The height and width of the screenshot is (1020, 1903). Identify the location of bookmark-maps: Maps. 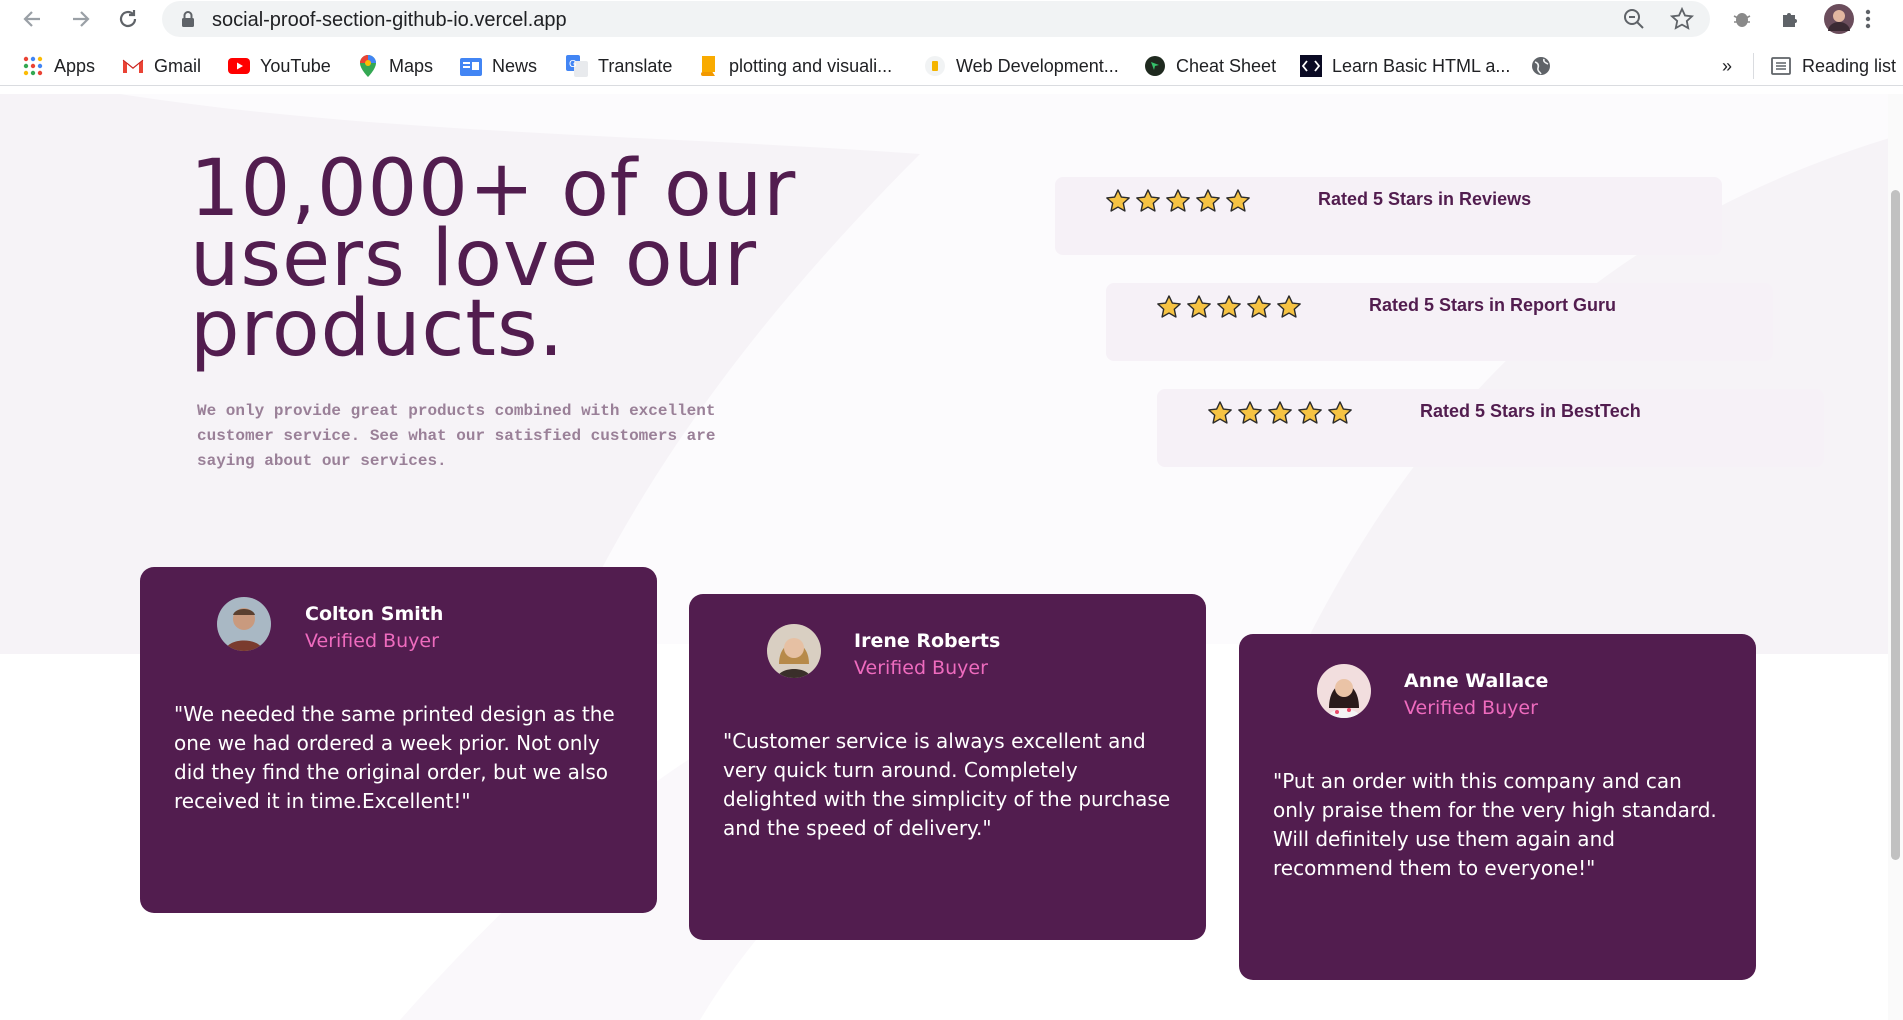
(395, 66).